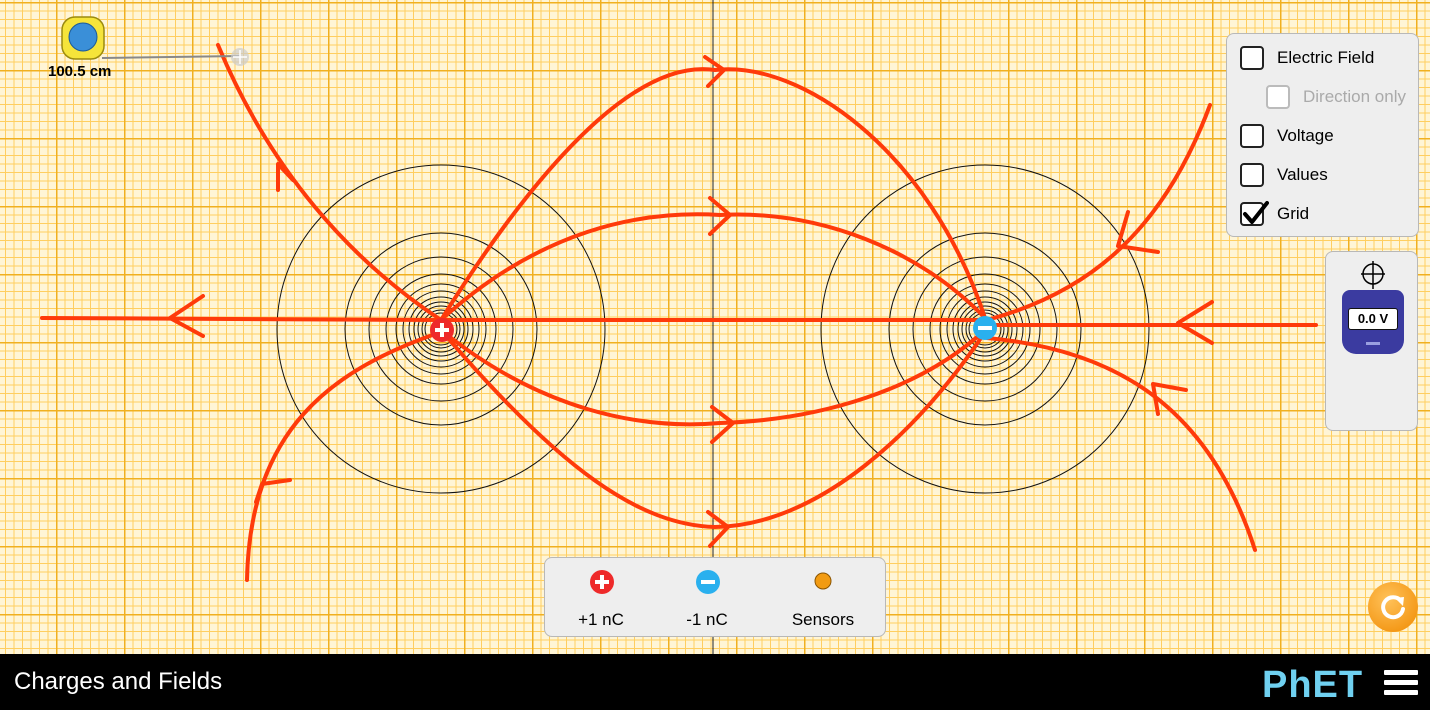 The image size is (1430, 710). I want to click on checkmark-icon, so click(1256, 212).